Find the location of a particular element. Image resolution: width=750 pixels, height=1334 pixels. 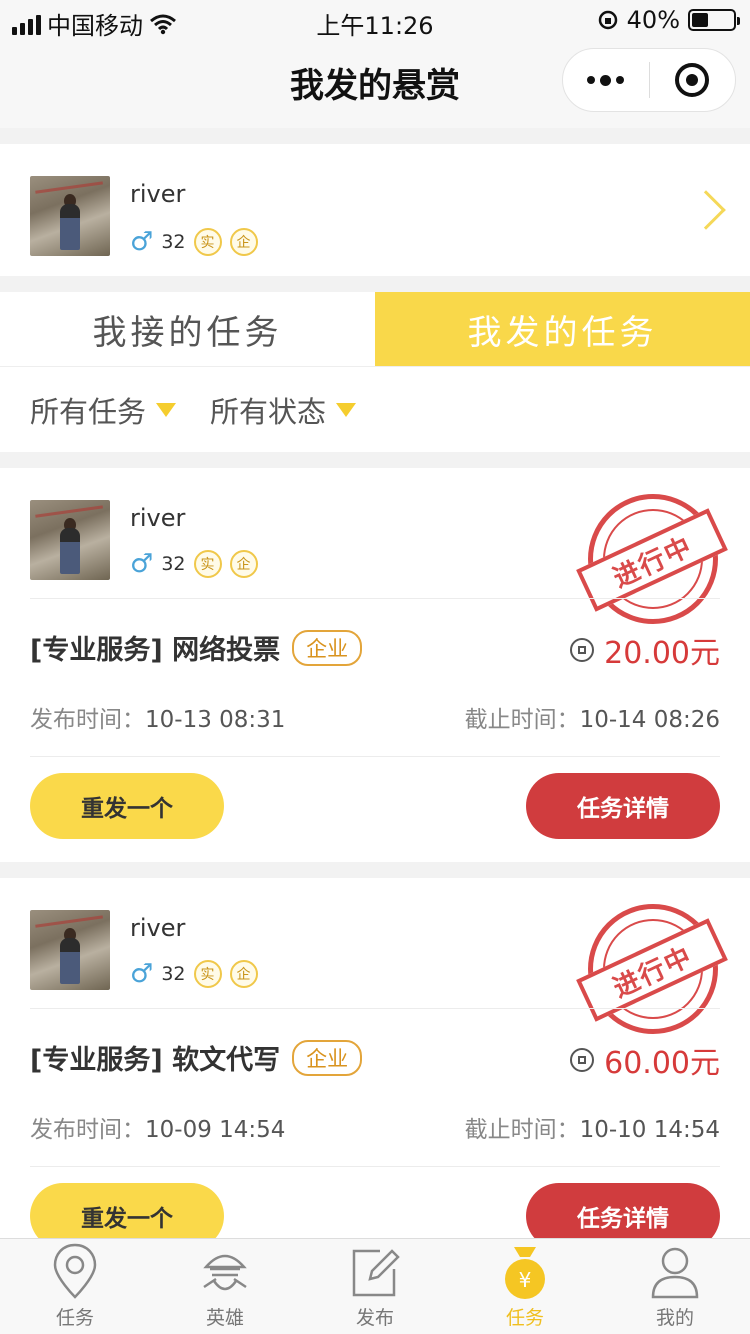

filter-bar: 所有任务 所有状态 is located at coordinates (375, 409).